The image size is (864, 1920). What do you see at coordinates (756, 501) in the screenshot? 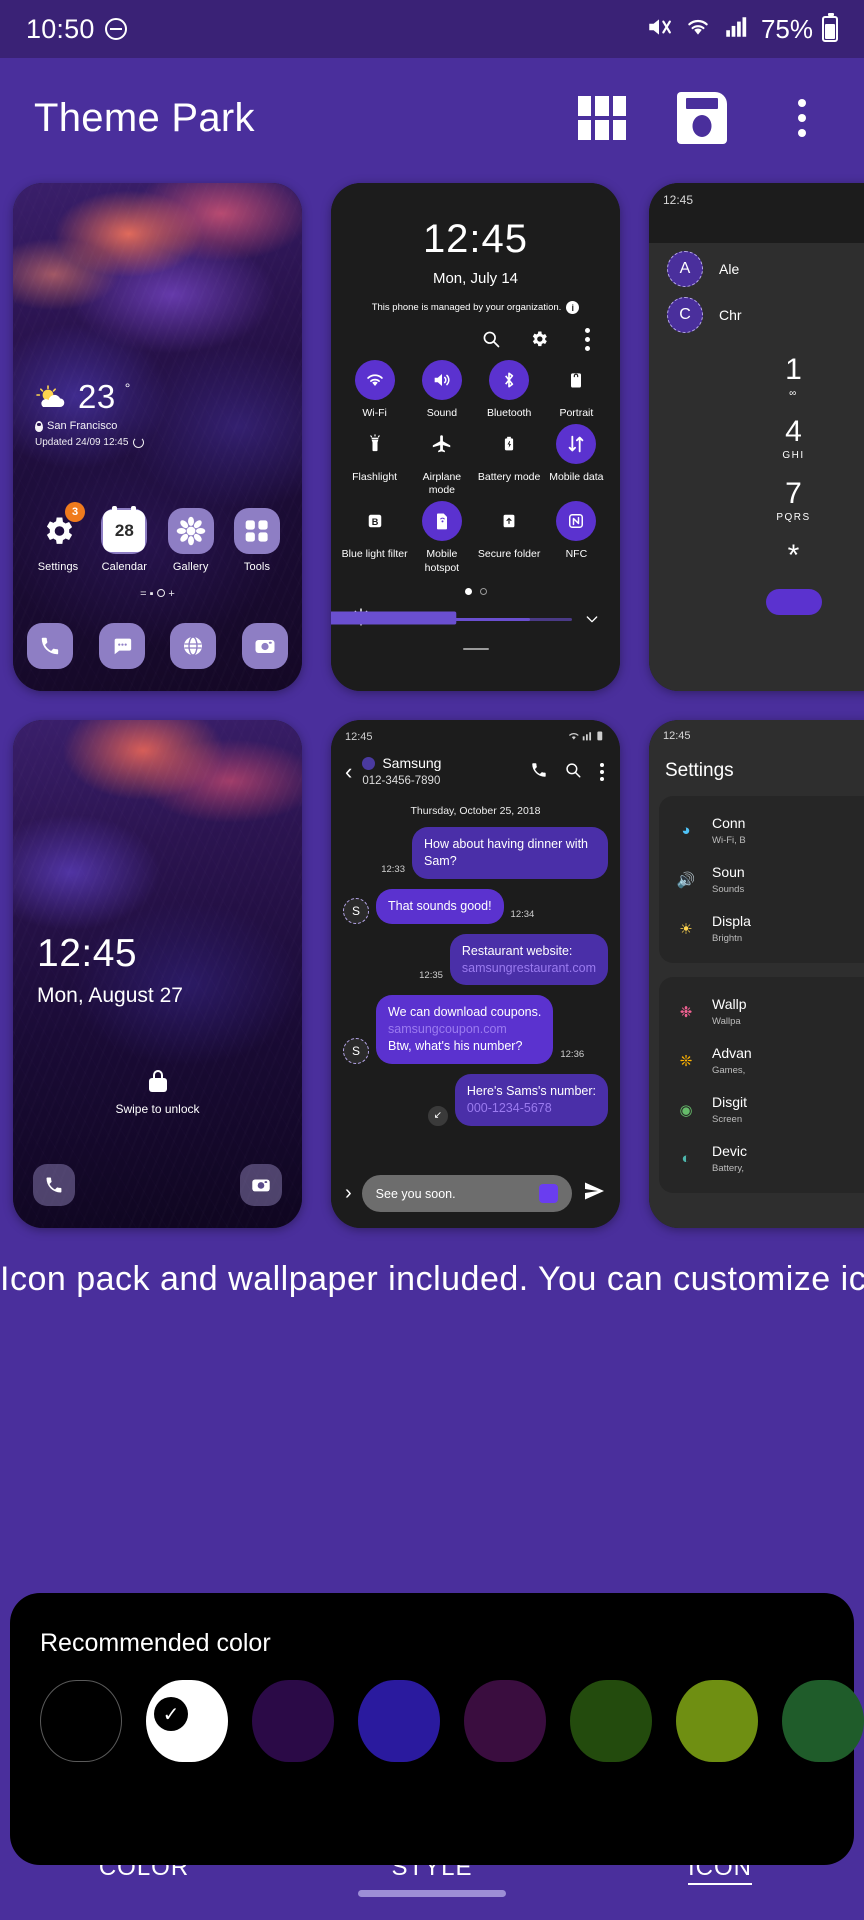
I see `dial-key-7: 7 PQRS` at bounding box center [756, 501].